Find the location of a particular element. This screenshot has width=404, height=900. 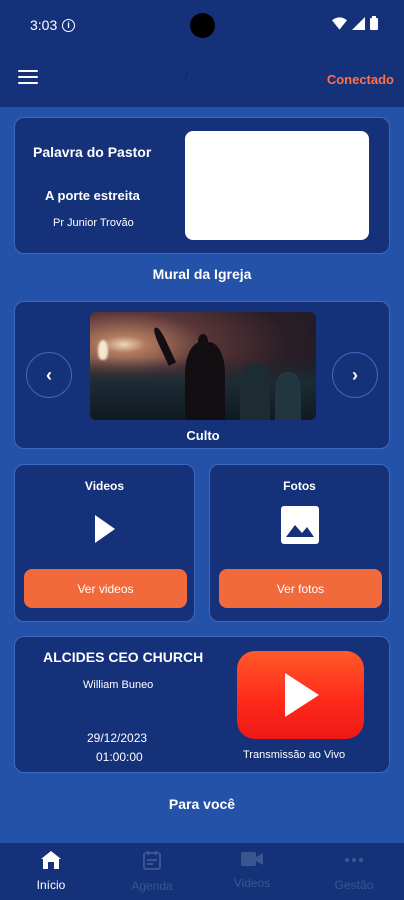

nav-label-management: Gestão is located at coordinates (354, 885).